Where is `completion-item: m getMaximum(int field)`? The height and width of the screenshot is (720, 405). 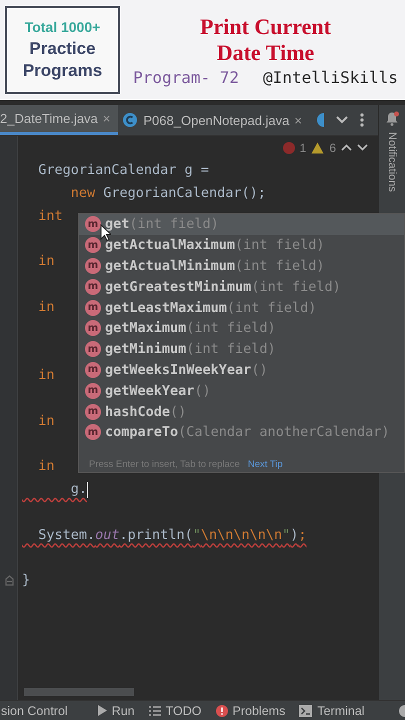 completion-item: m getMaximum(int field) is located at coordinates (241, 328).